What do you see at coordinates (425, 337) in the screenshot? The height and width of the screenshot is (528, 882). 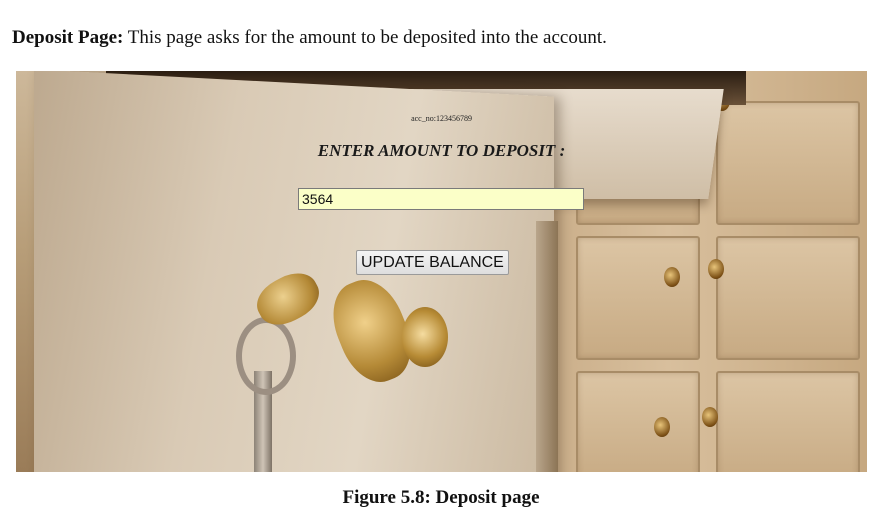 I see `lock-icon` at bounding box center [425, 337].